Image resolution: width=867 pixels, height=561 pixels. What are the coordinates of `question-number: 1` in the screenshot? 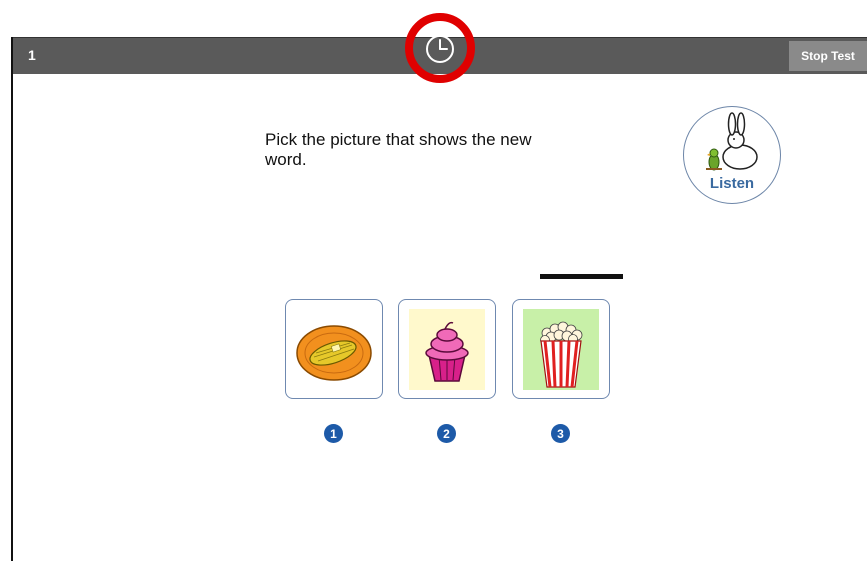 It's located at (32, 55).